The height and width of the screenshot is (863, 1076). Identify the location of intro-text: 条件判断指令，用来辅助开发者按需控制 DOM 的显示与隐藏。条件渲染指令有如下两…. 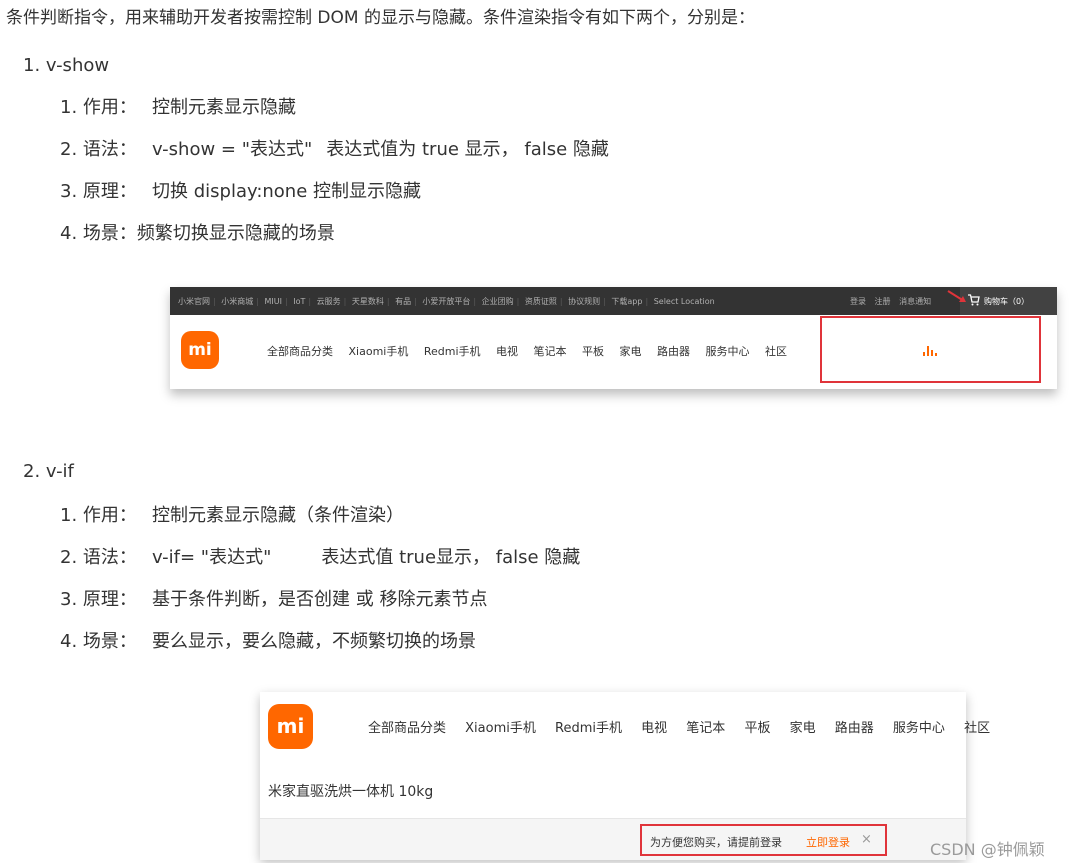
(380, 18).